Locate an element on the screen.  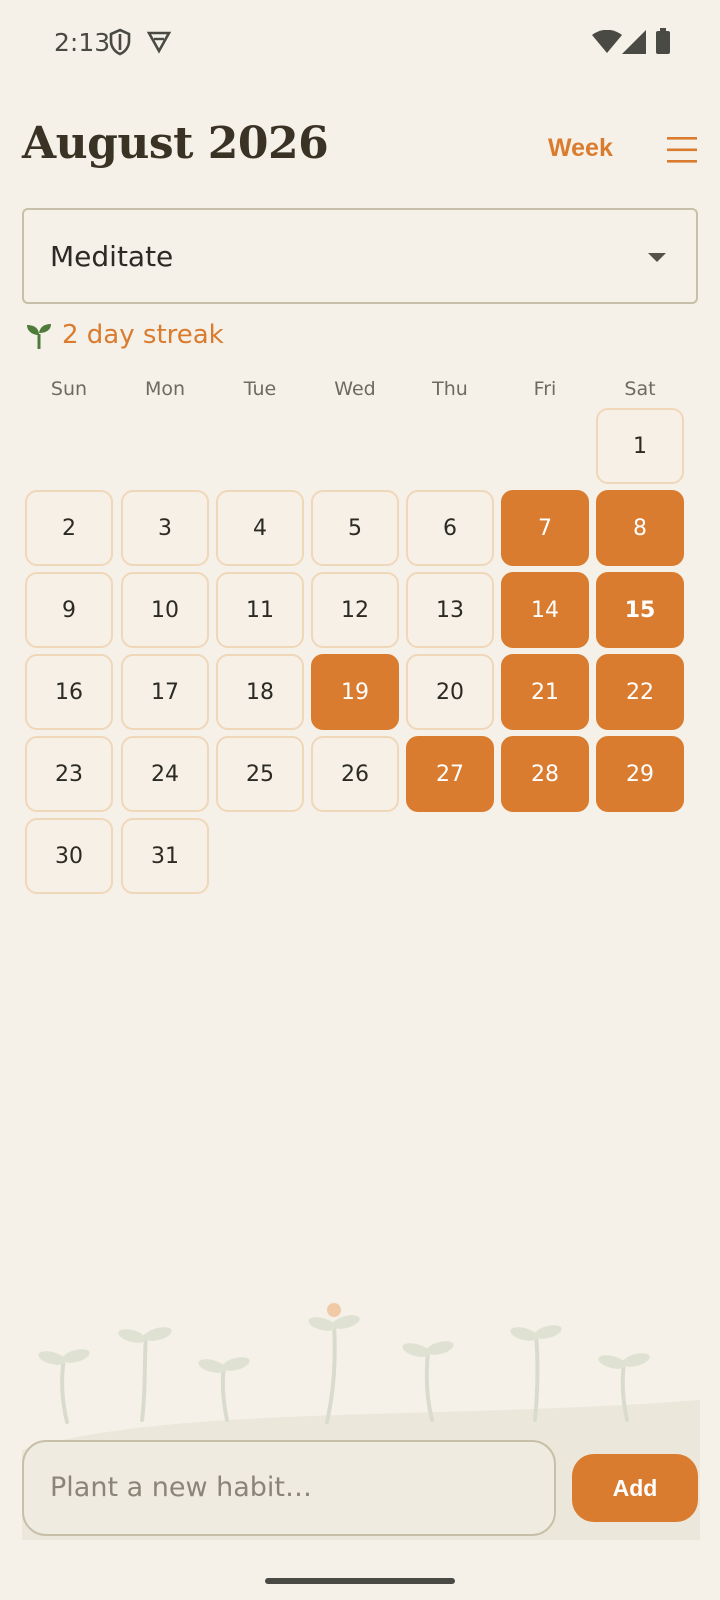
calendar-day: 15 is located at coordinates (640, 610).